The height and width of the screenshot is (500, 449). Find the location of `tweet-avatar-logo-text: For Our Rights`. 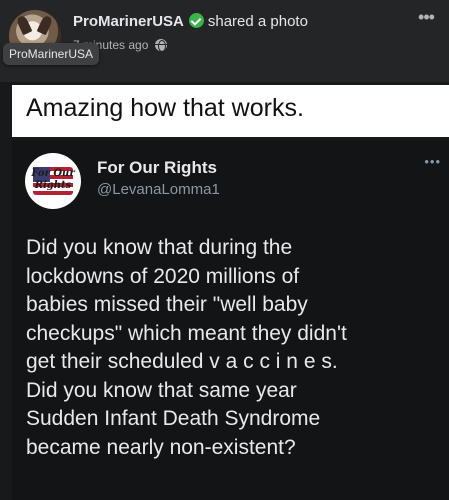

tweet-avatar-logo-text: For Our Rights is located at coordinates (53, 179).